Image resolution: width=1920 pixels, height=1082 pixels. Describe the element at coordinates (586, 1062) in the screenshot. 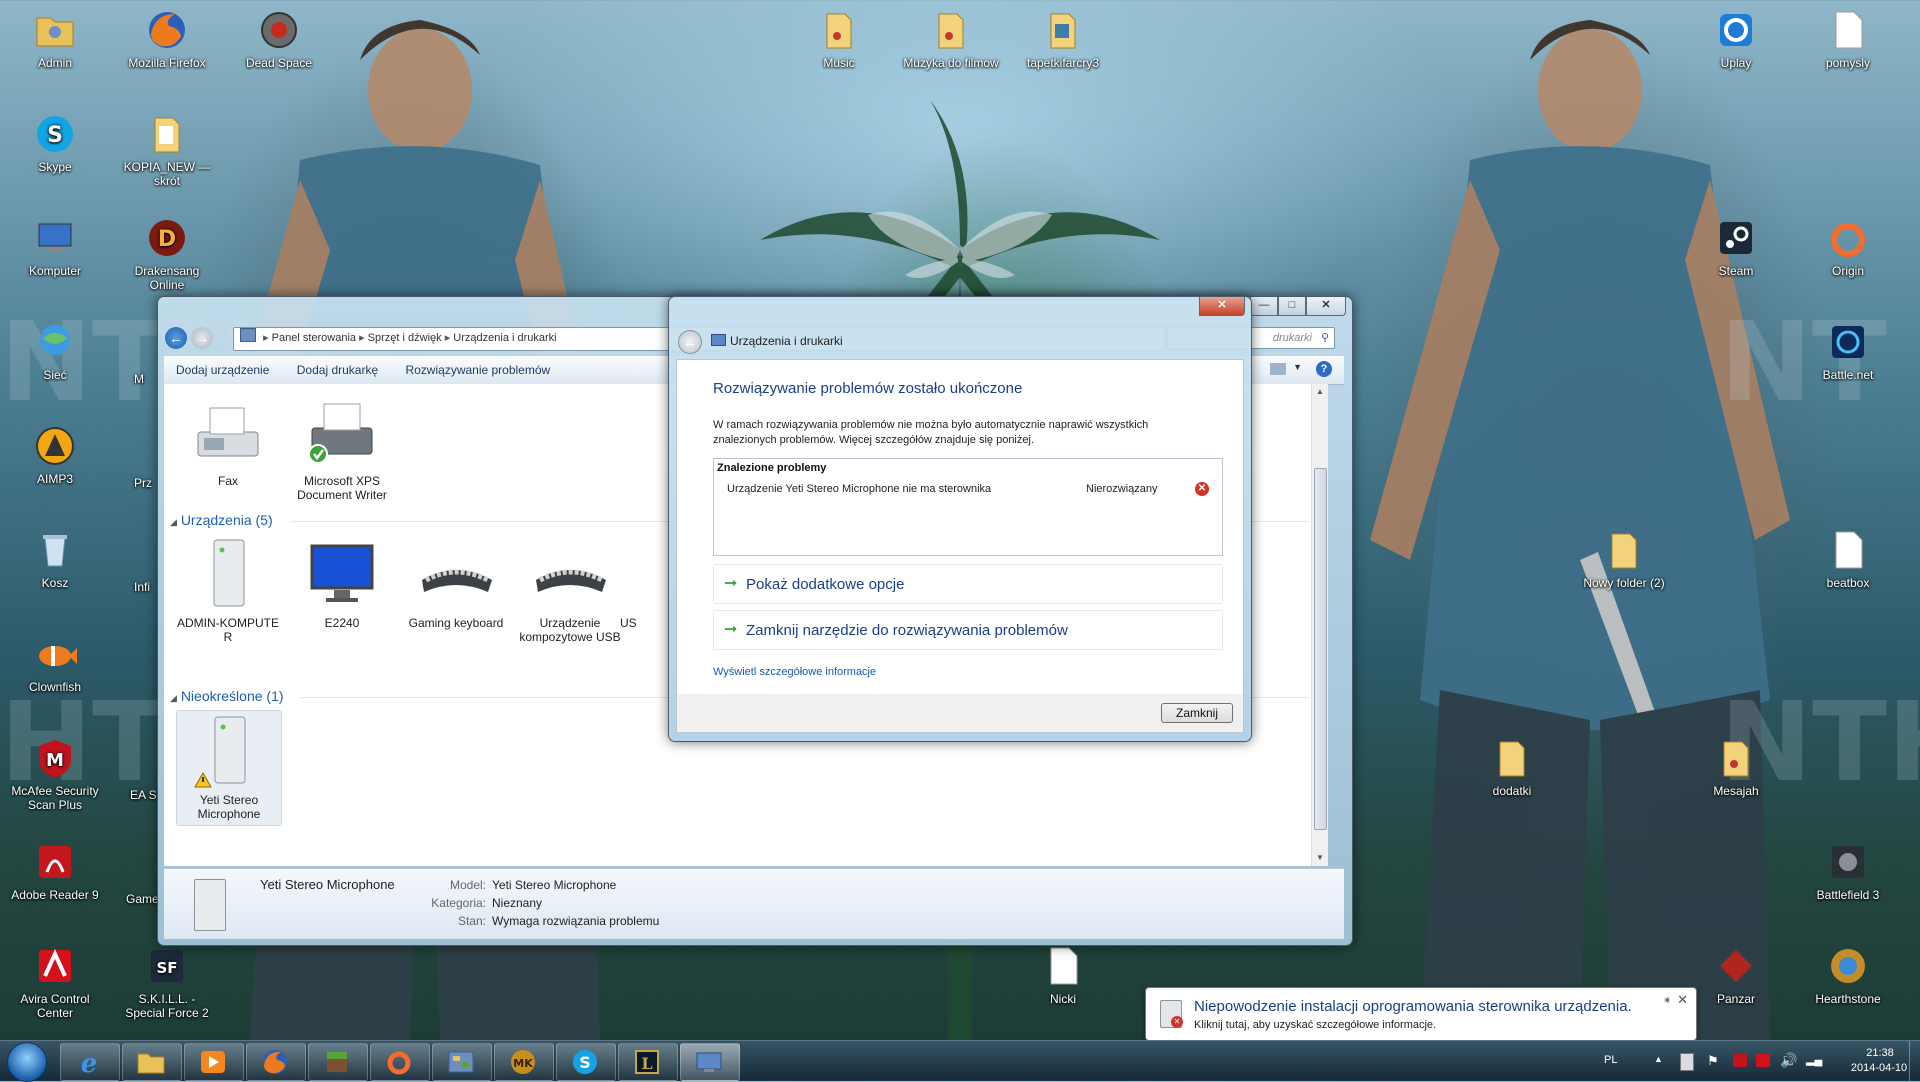

I see `taskbar-skype: S` at that location.